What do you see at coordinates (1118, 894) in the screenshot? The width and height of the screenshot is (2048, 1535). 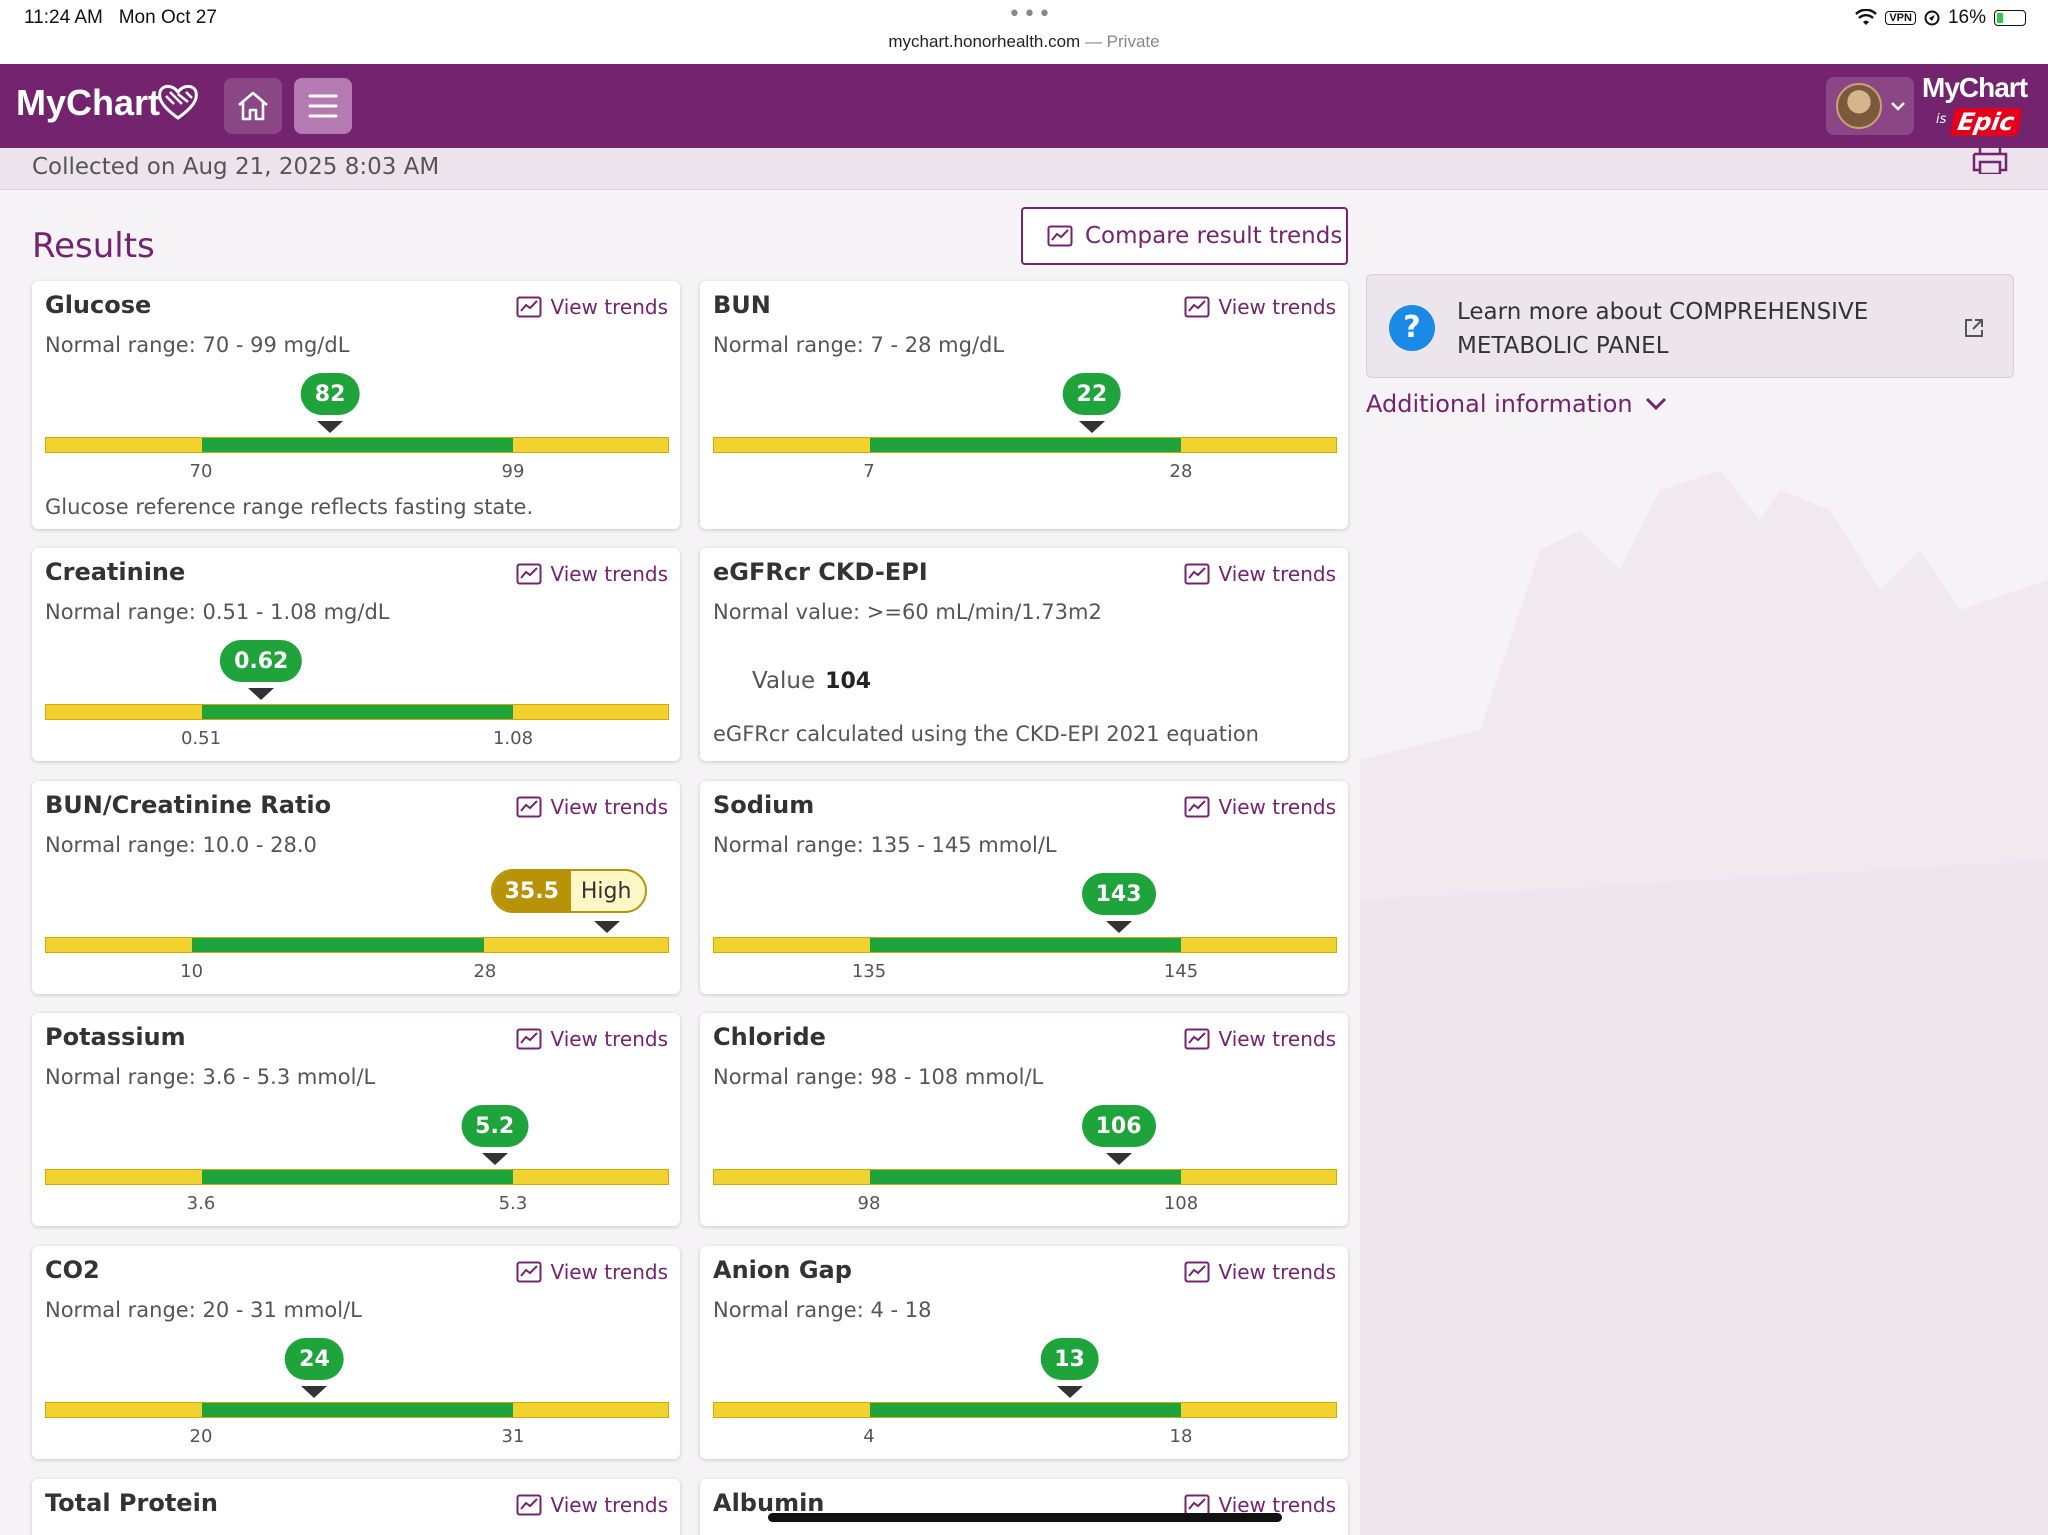 I see `result-value-badge: 143` at bounding box center [1118, 894].